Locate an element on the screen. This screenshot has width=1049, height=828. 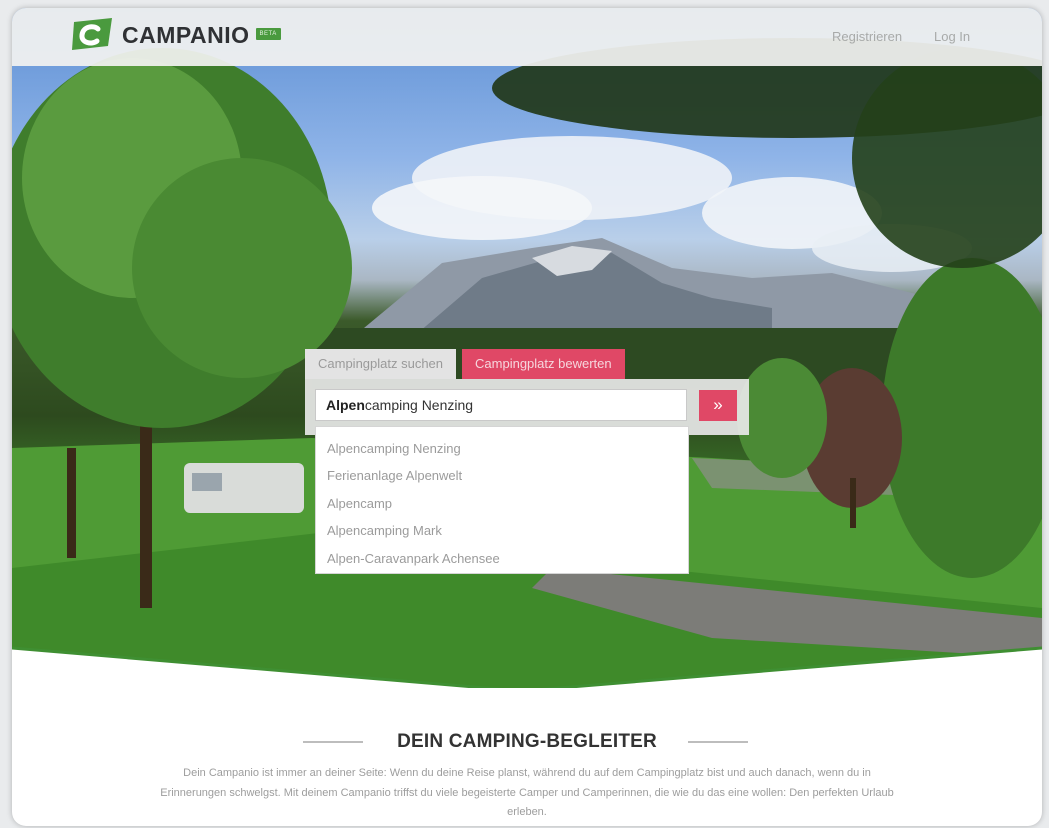
brand-name: CAMPANIO is located at coordinates (186, 34).